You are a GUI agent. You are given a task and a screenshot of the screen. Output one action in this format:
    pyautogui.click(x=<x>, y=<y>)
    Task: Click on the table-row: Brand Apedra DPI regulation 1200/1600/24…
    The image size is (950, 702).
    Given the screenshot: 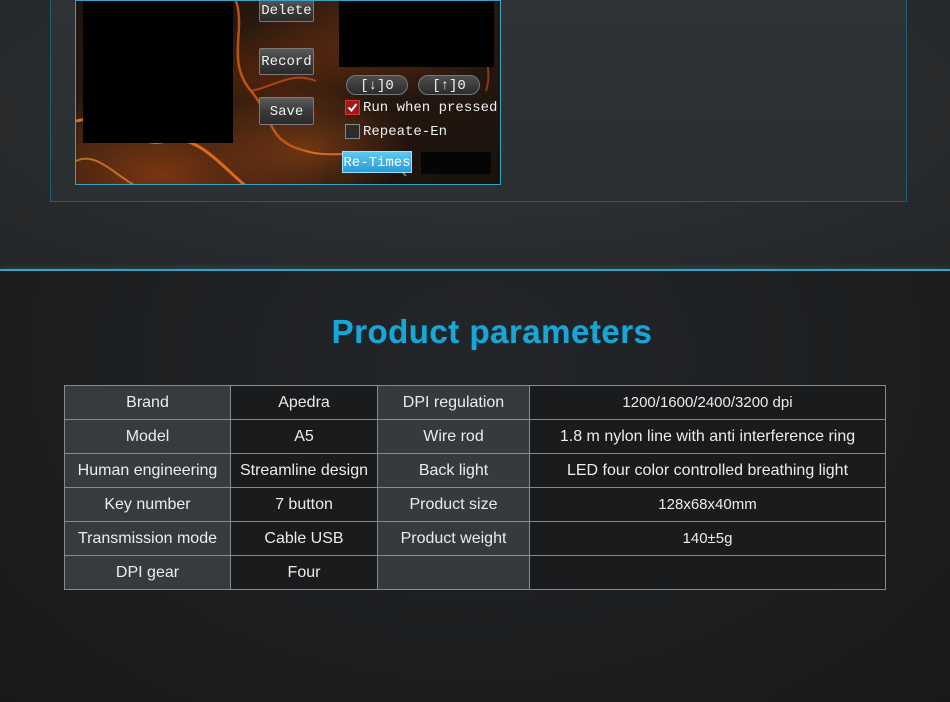 What is the action you would take?
    pyautogui.click(x=475, y=402)
    